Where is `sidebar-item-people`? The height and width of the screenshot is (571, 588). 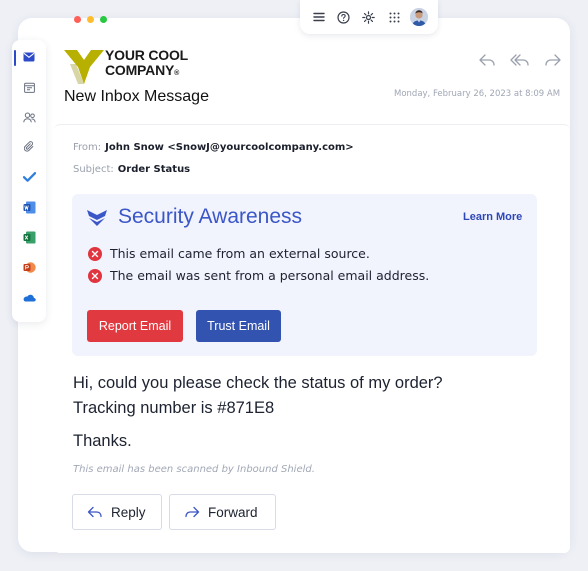
sidebar-item-people is located at coordinates (29, 117).